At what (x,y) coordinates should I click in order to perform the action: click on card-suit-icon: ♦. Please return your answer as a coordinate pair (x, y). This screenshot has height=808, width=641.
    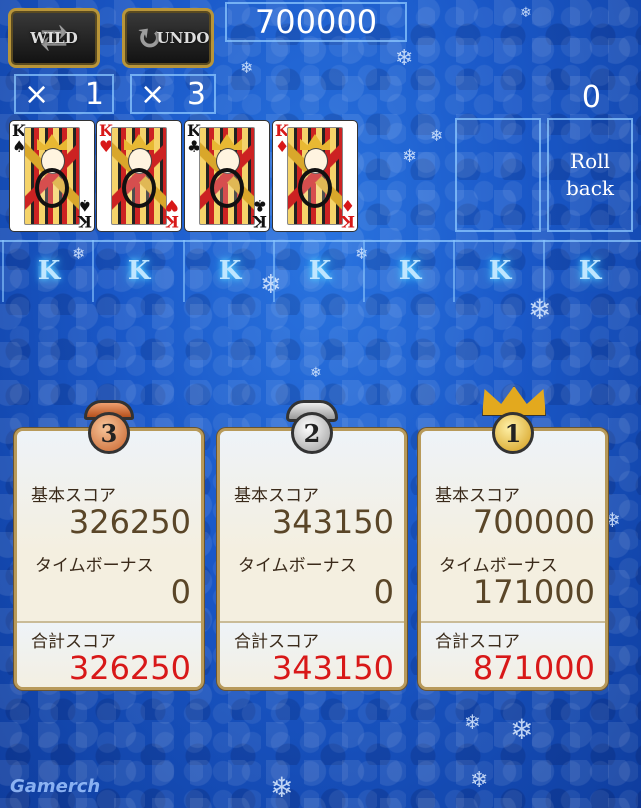
    Looking at the image, I should click on (347, 205).